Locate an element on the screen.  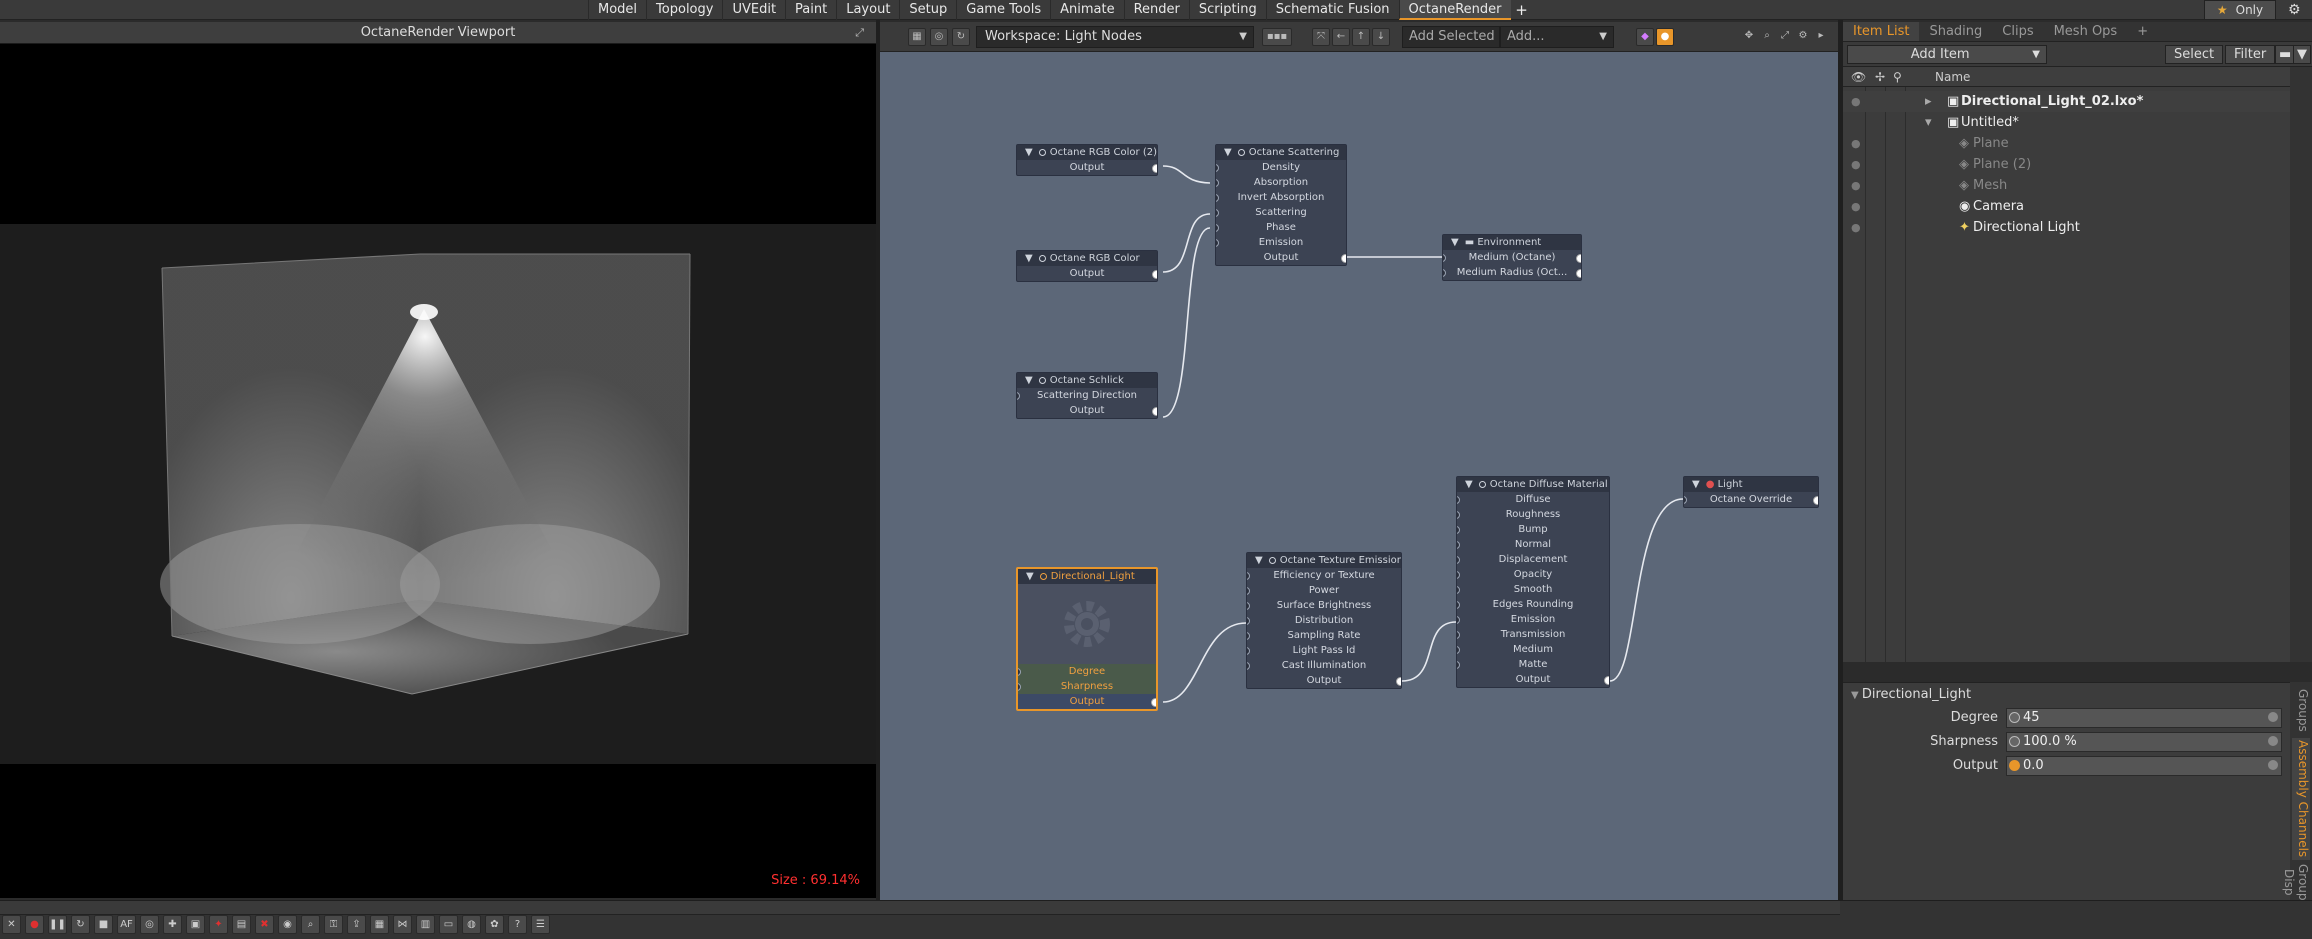
help-icon: ? is located at coordinates (517, 924).